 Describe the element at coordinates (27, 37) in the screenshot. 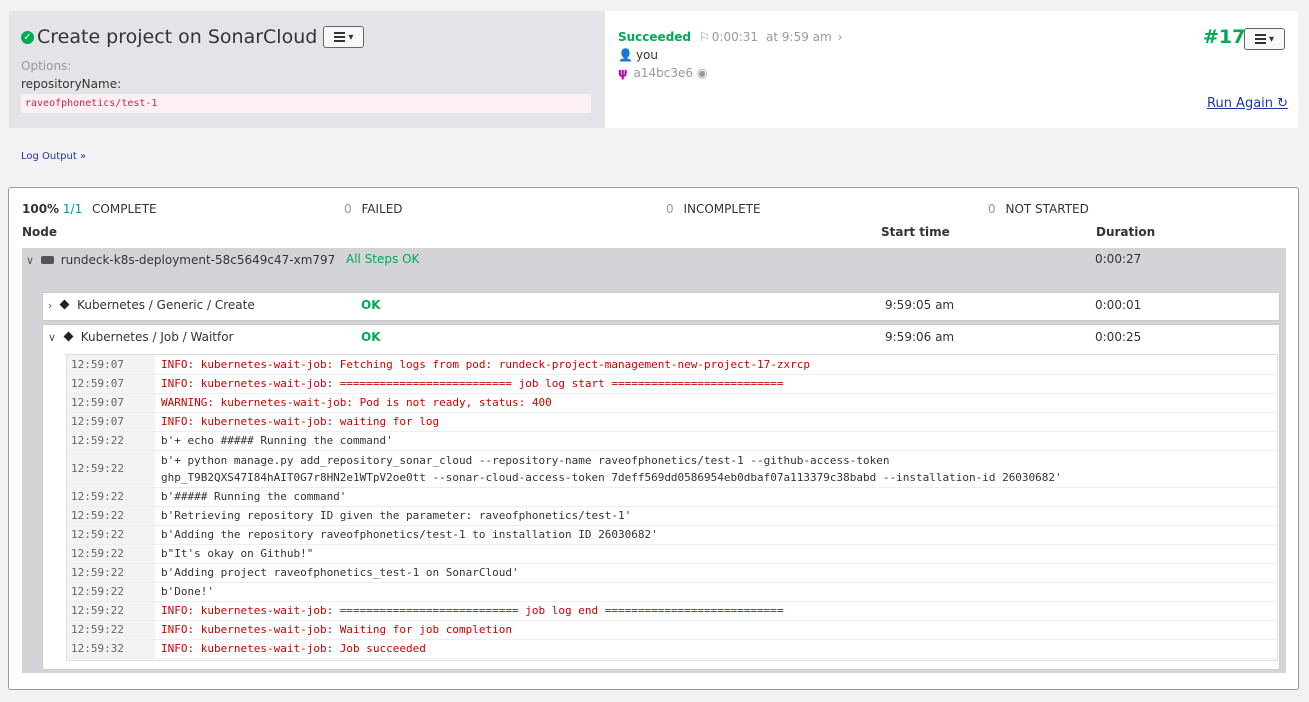

I see `ok-circle-icon: ✓` at that location.